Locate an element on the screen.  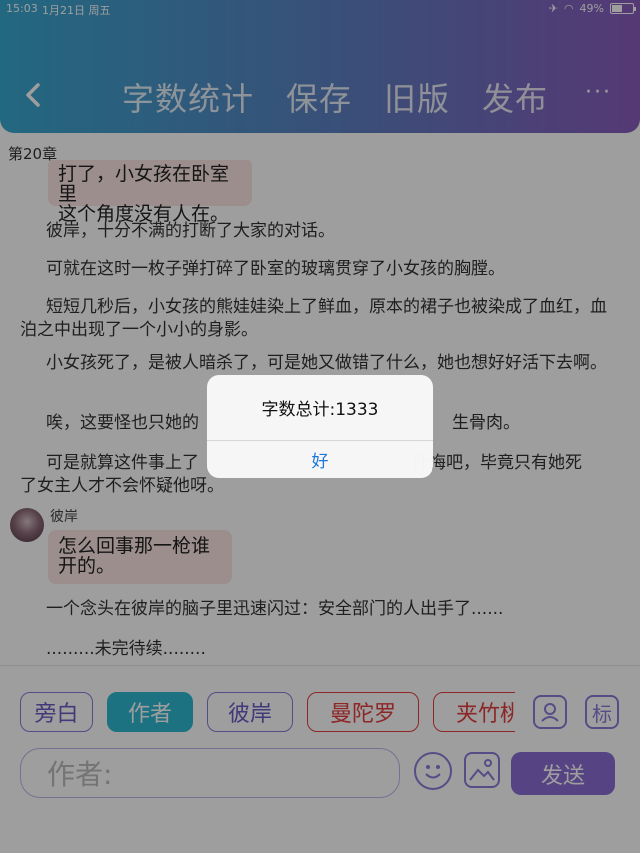
dialog-ok-button: 好 is located at coordinates (320, 459).